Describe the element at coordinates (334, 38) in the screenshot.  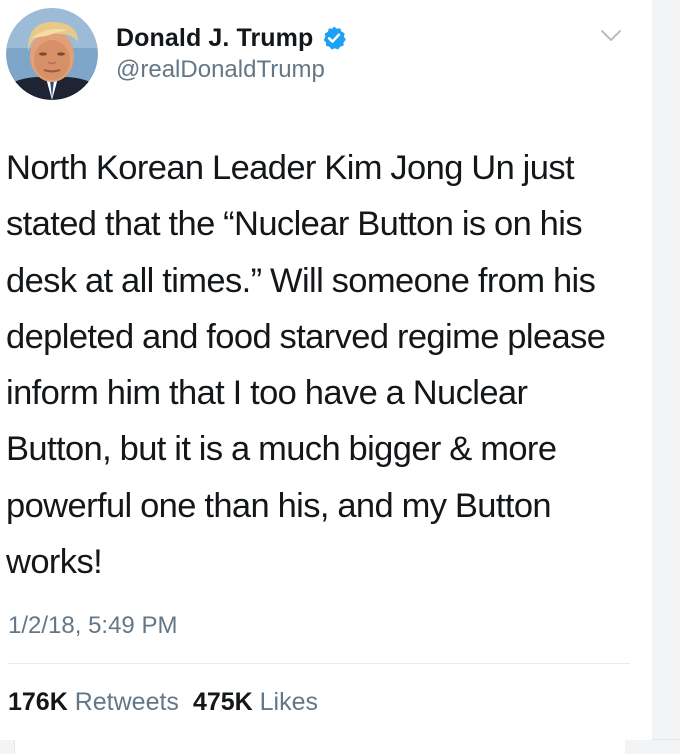
I see `verified-badge-icon` at that location.